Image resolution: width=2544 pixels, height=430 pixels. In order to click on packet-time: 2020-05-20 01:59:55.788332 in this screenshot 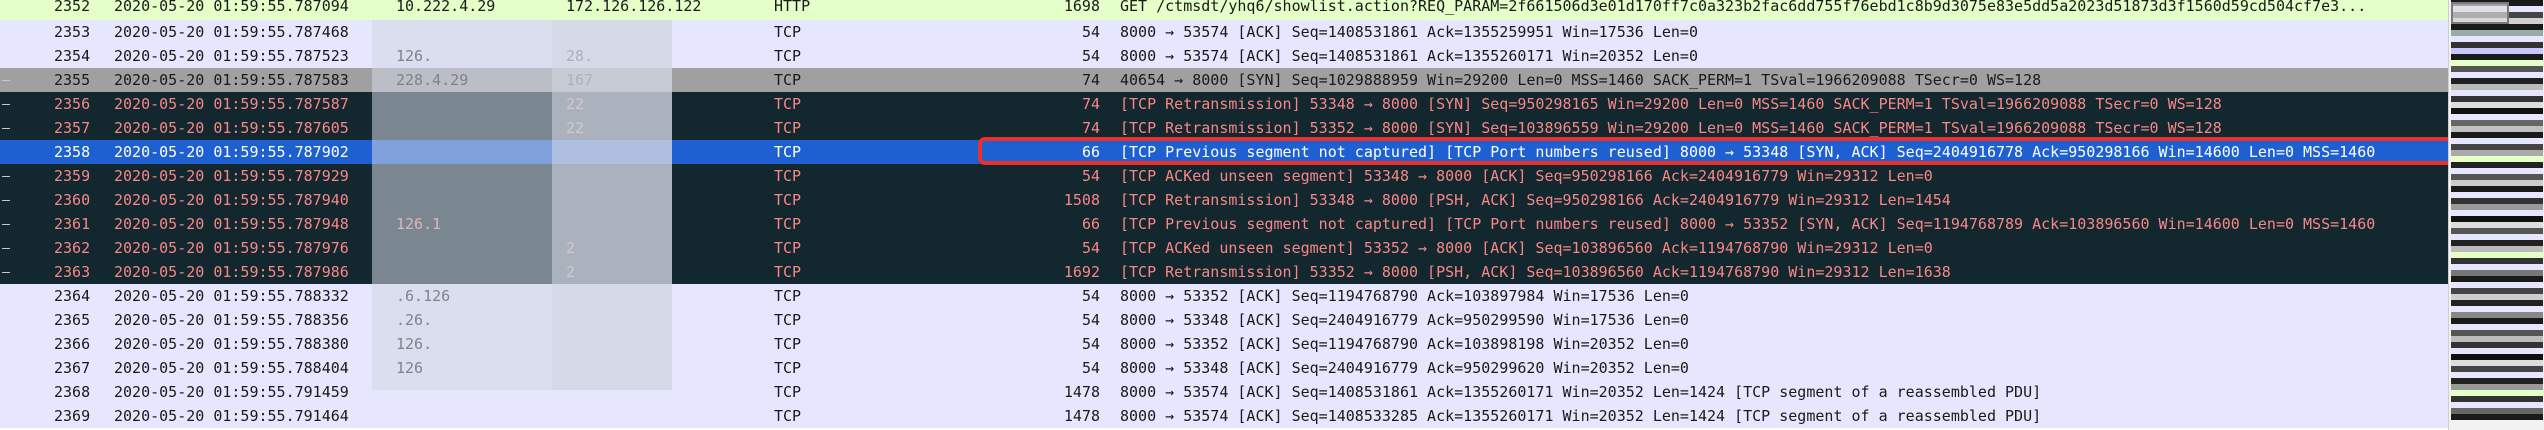, I will do `click(231, 296)`.